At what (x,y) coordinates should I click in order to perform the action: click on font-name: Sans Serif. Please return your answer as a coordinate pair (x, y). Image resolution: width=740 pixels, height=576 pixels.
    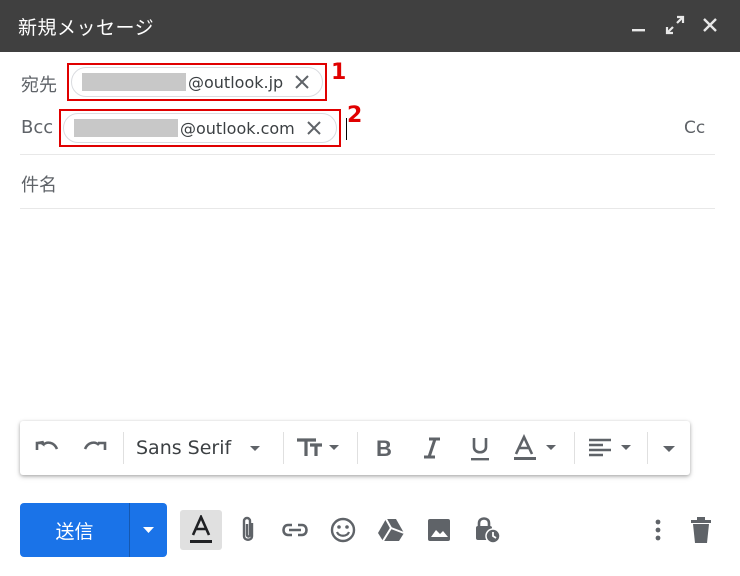
    Looking at the image, I should click on (184, 448).